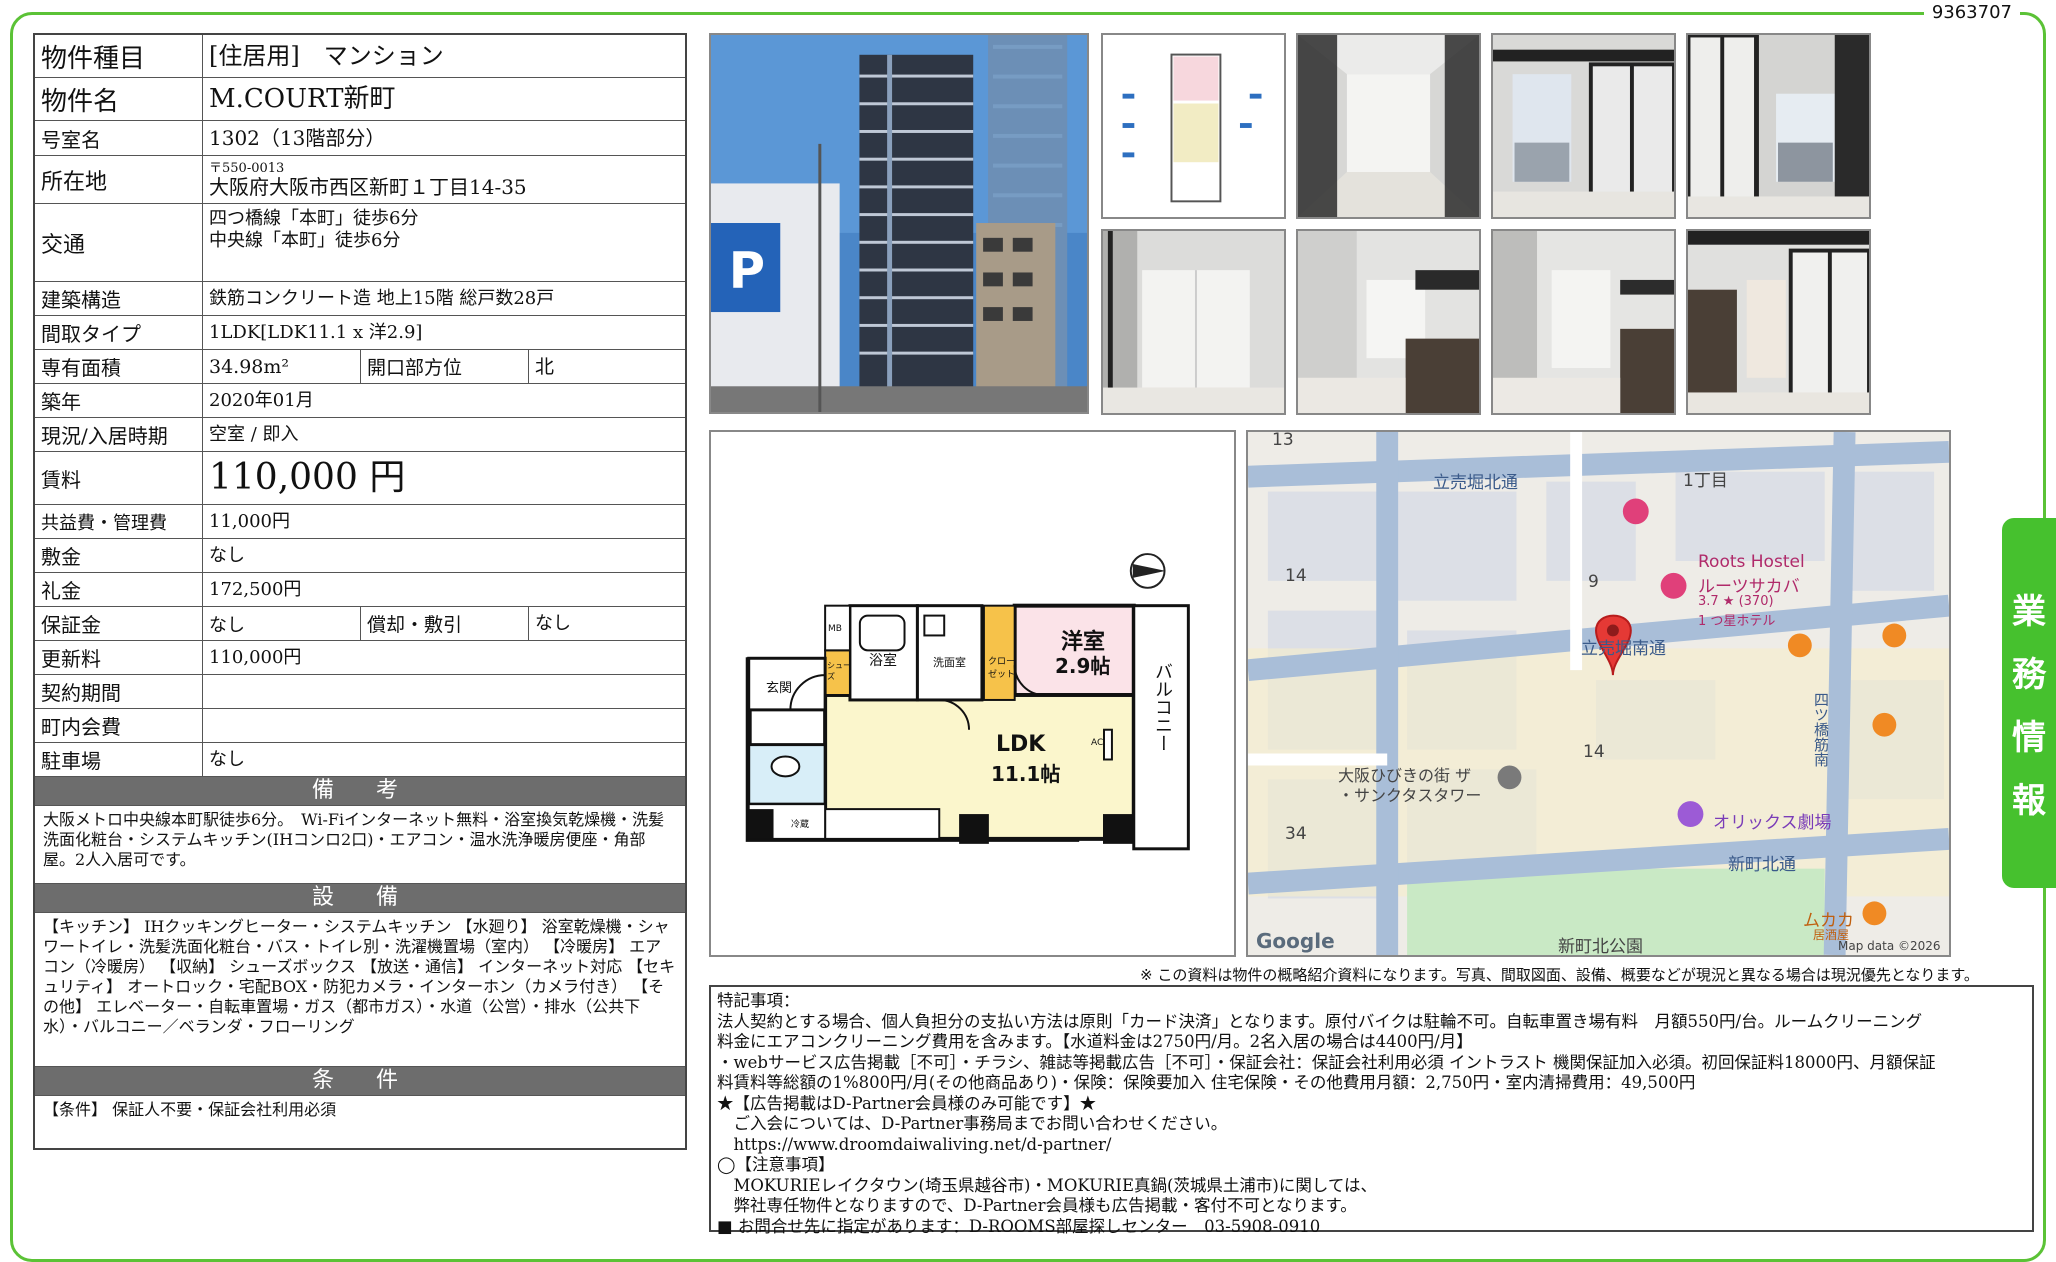 The image size is (2056, 1262). What do you see at coordinates (360, 556) in the screenshot?
I see `row-deposit: 敷金 なし` at bounding box center [360, 556].